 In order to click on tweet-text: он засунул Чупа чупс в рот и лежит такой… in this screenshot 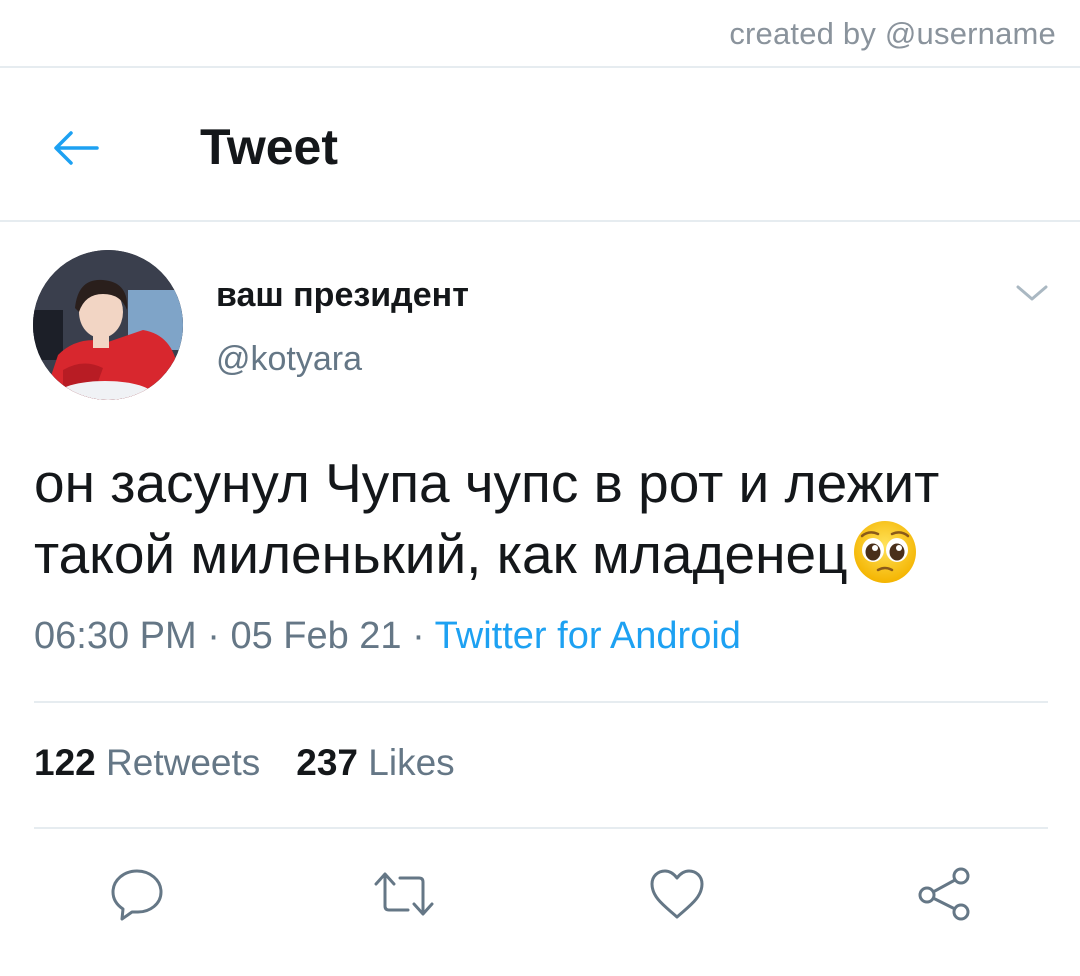, I will do `click(487, 518)`.